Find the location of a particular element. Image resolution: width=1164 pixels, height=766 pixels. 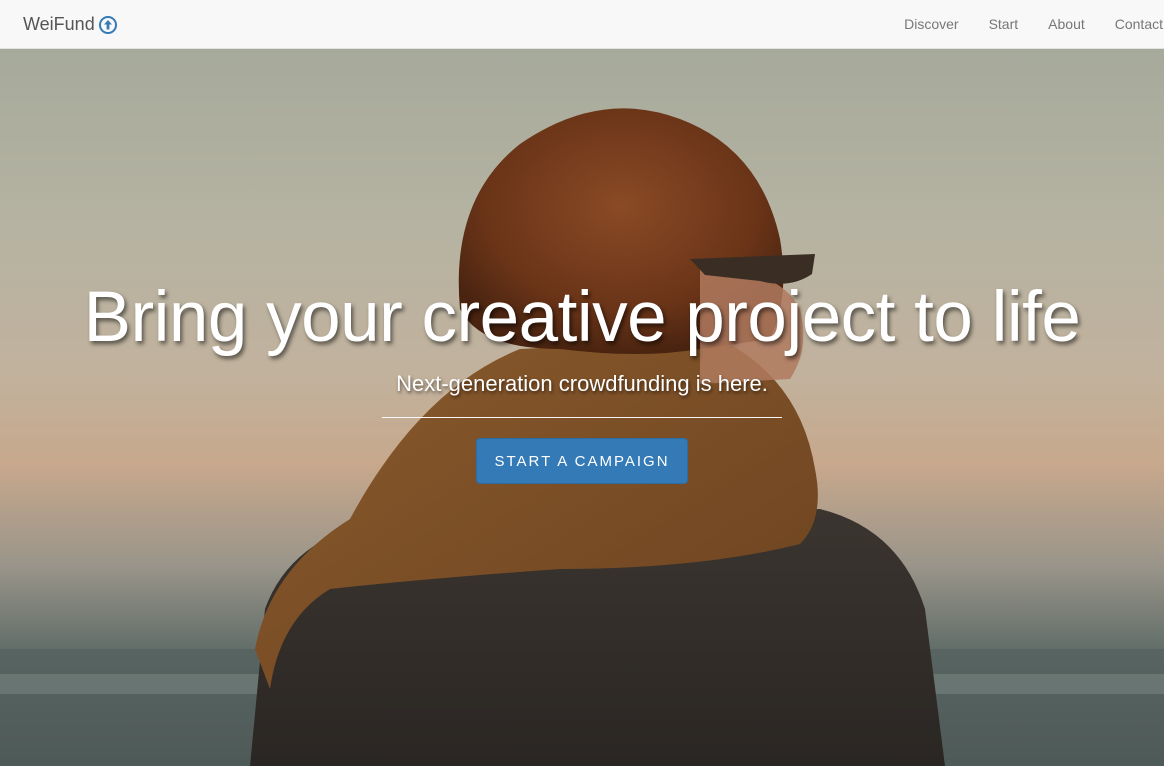

nav-link-contact: Contact is located at coordinates (1132, 24).